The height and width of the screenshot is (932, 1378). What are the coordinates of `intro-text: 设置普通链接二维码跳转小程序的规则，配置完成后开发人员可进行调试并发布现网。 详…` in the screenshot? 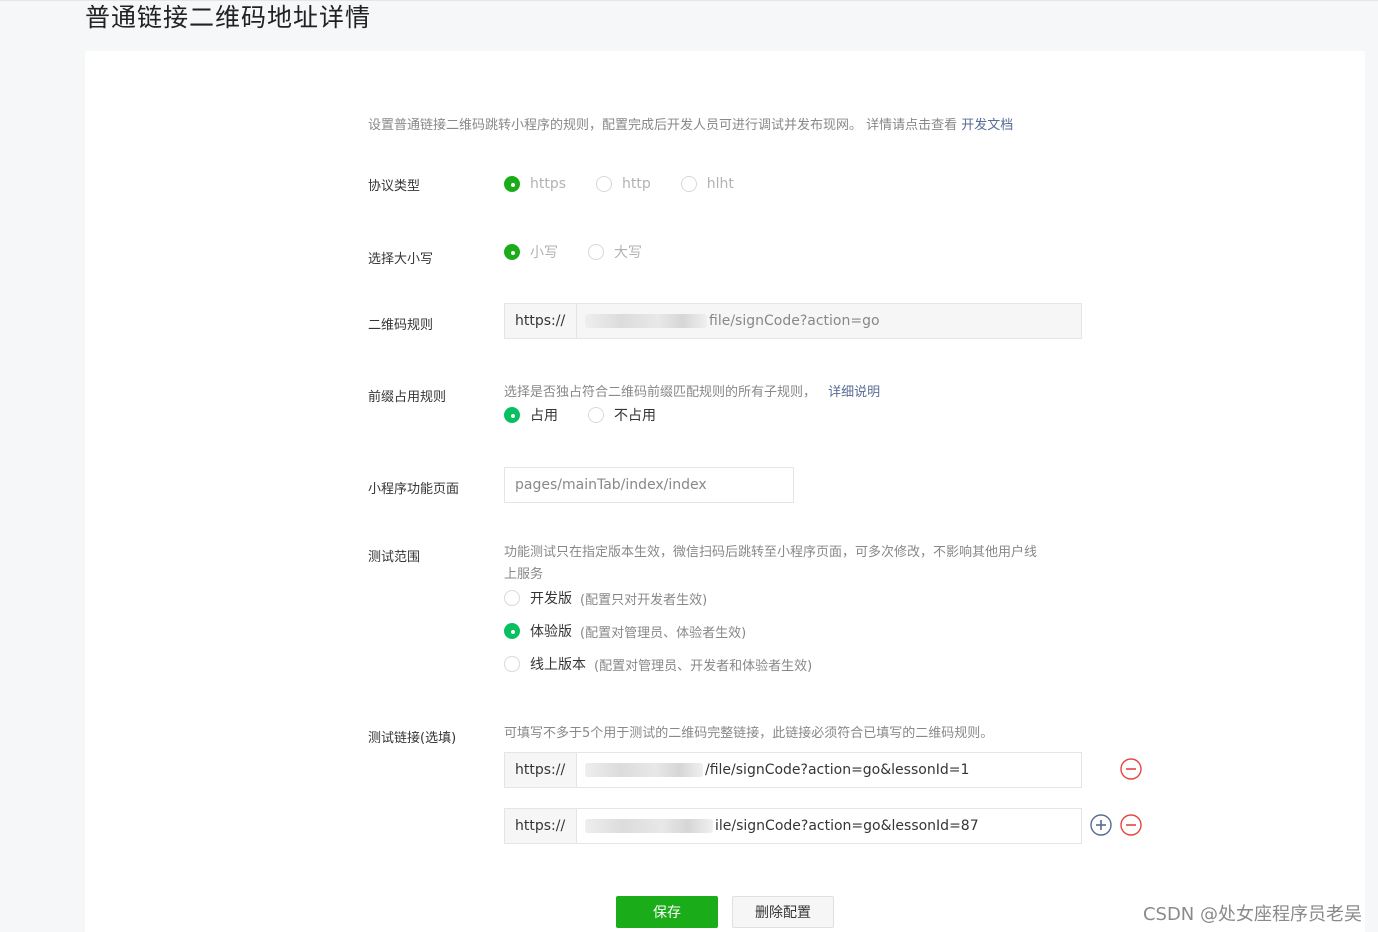 It's located at (665, 125).